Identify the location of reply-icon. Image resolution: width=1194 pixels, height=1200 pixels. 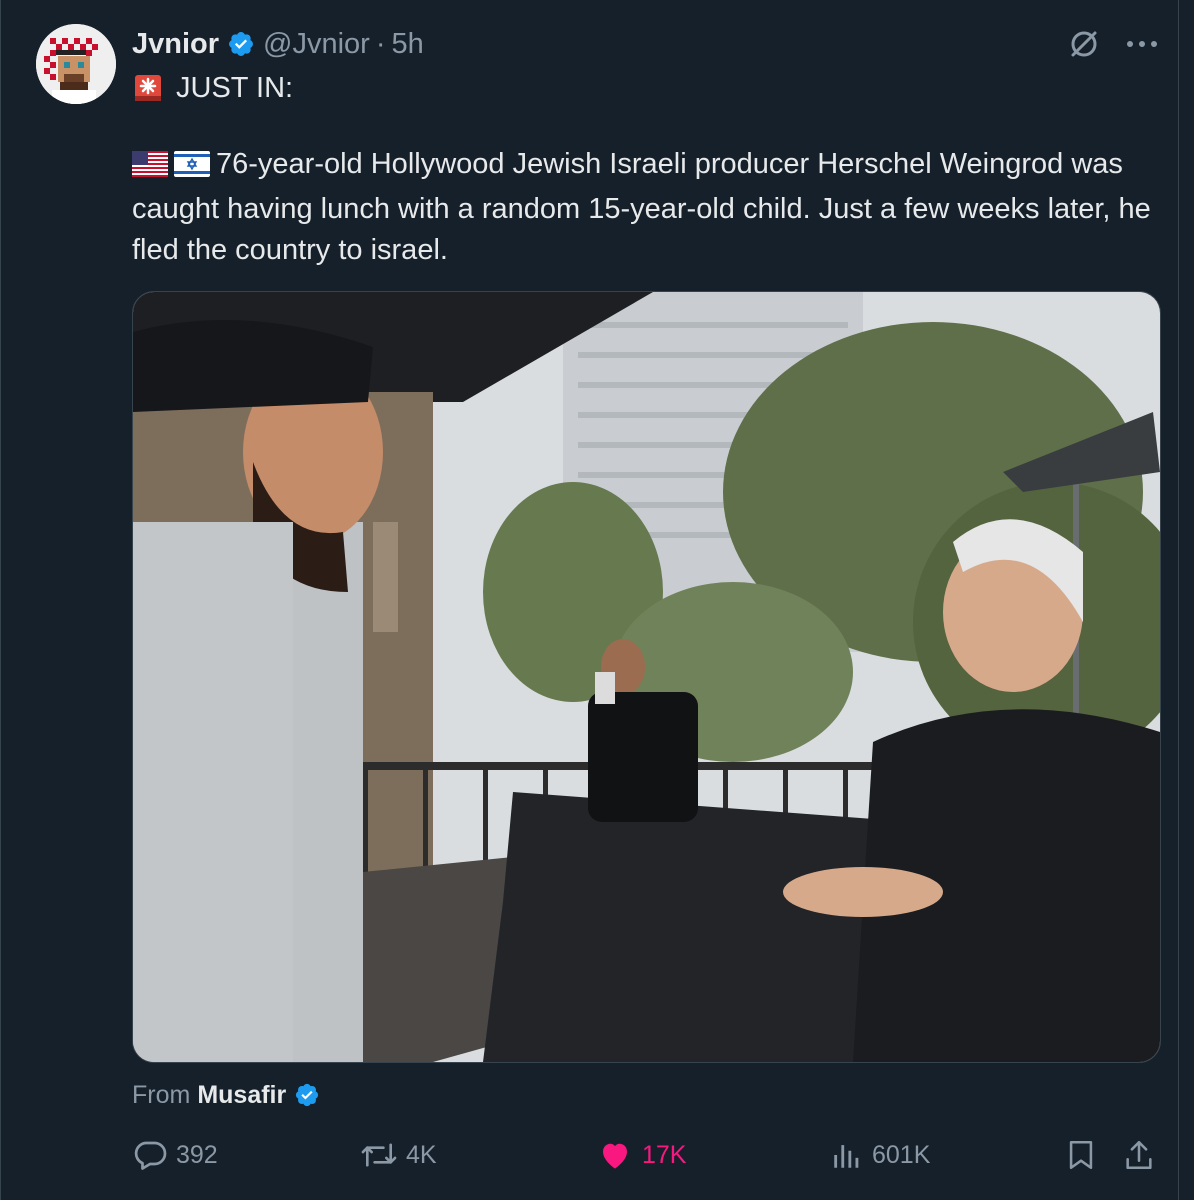
(150, 1155).